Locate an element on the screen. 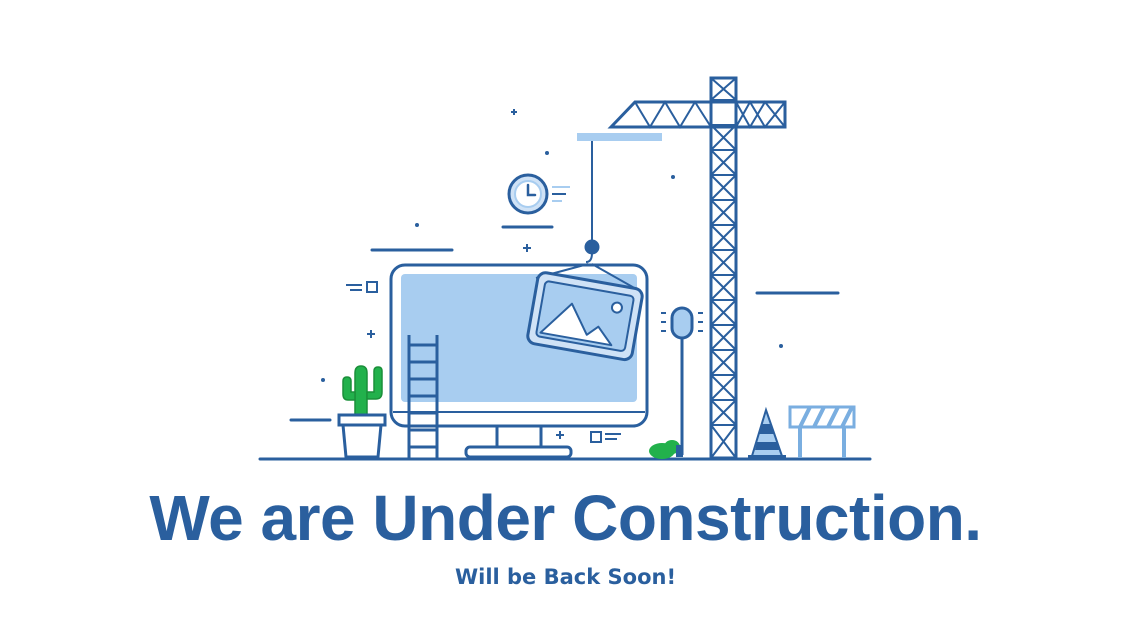 This screenshot has height=617, width=1131. doc-icon-right is located at coordinates (605, 437).